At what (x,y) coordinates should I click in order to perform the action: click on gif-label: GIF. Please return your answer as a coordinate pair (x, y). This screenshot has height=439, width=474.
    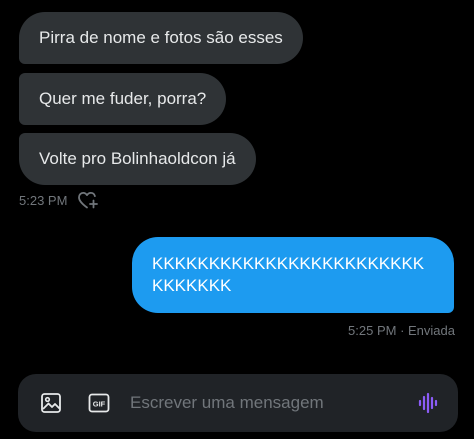
    Looking at the image, I should click on (99, 404).